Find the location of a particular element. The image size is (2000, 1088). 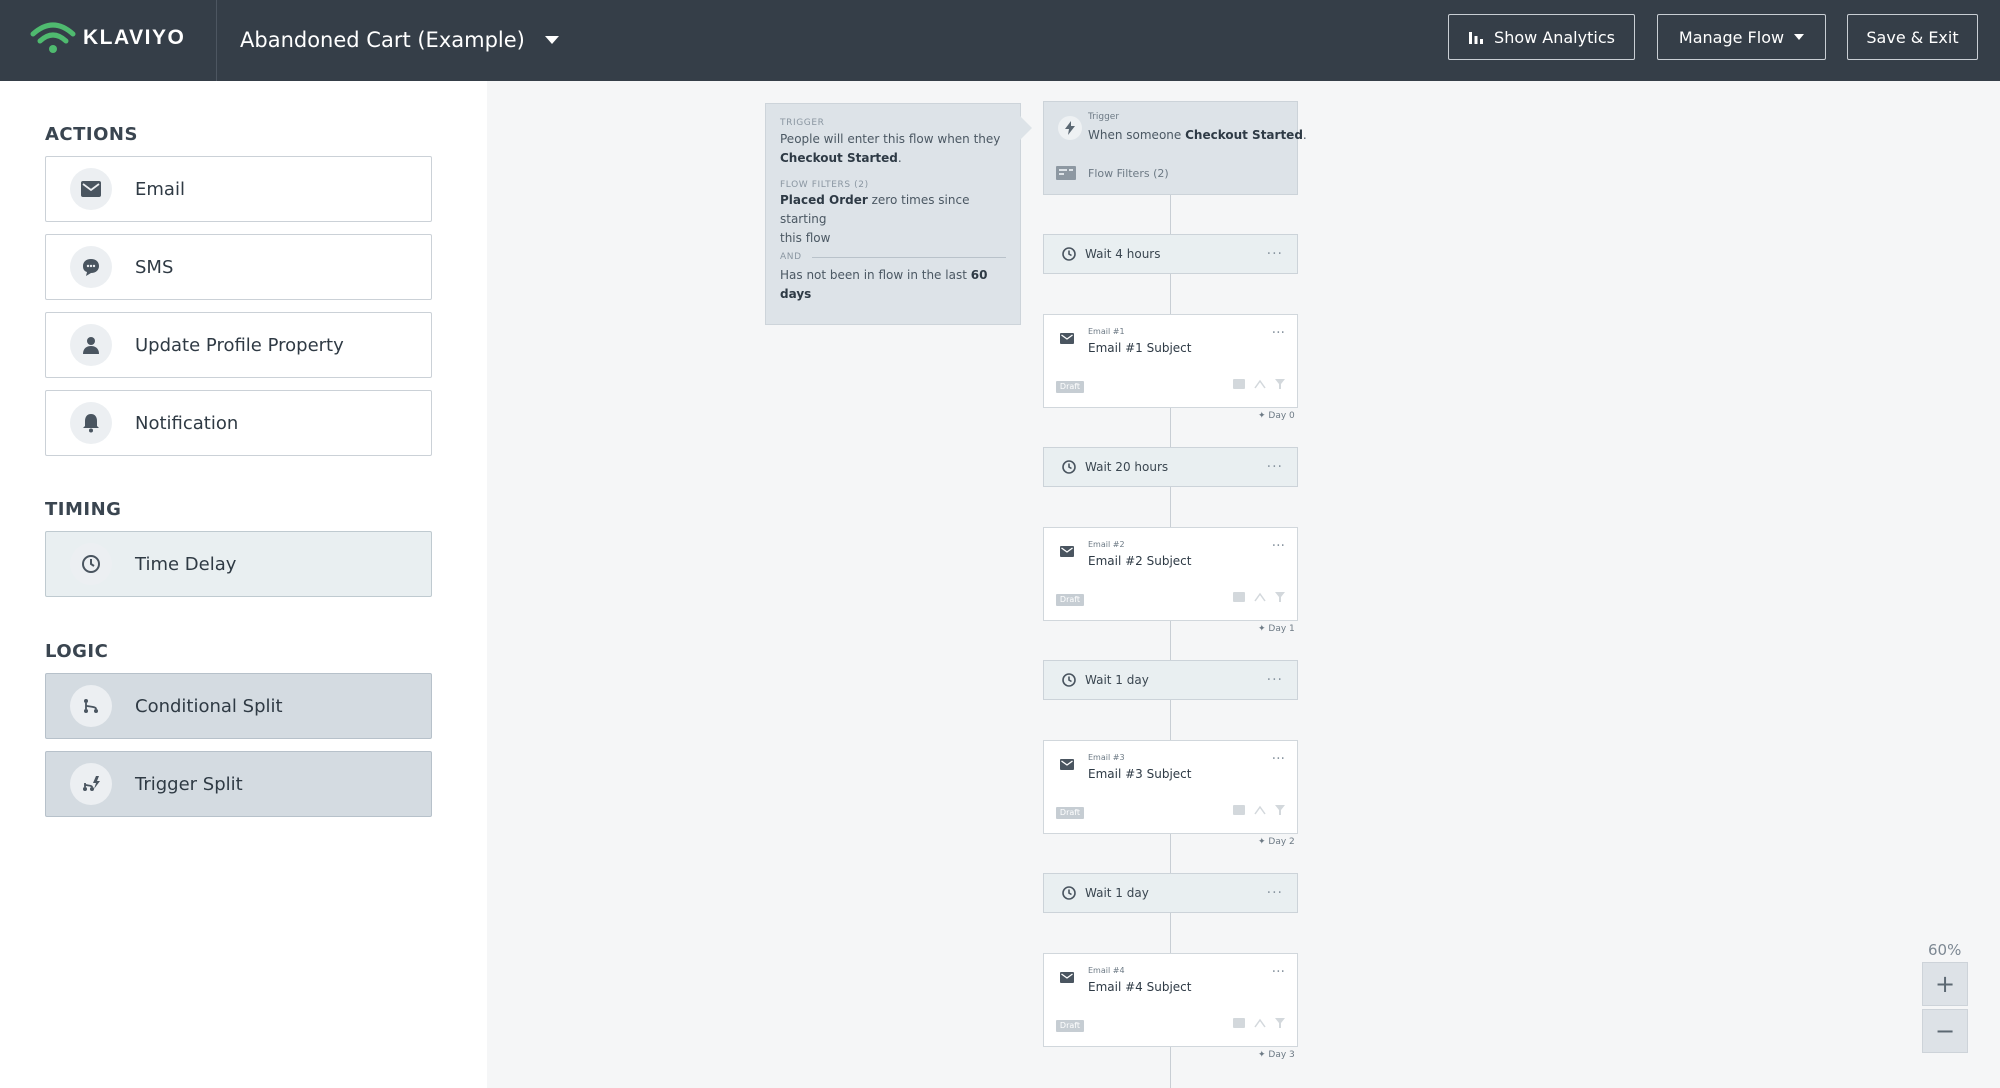

and-divider-line is located at coordinates (908, 257).